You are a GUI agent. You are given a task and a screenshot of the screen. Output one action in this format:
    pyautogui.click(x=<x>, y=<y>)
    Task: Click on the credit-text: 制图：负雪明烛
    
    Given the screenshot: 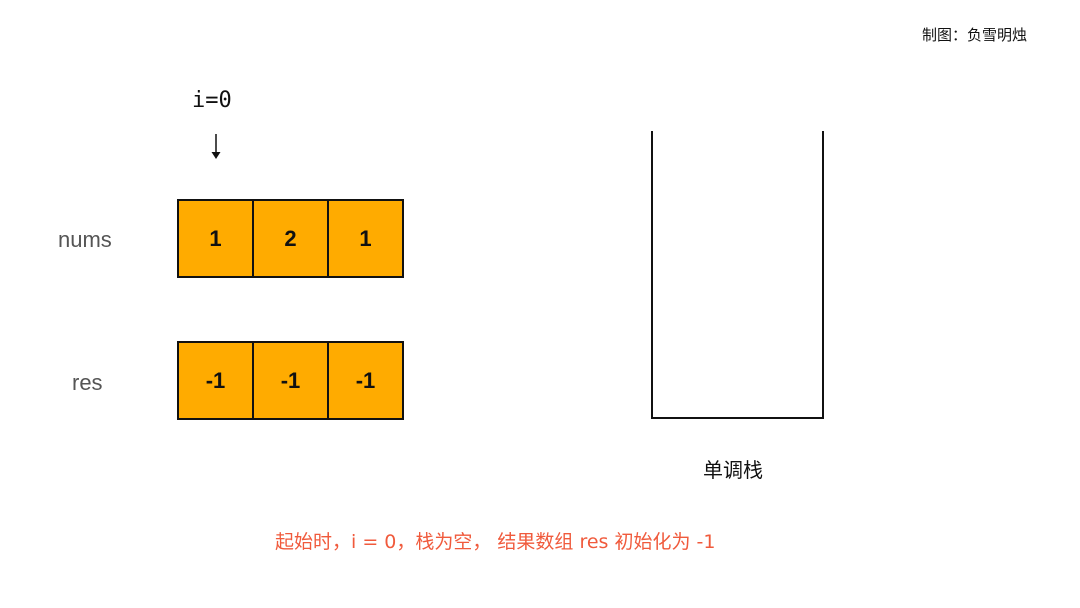 What is the action you would take?
    pyautogui.click(x=975, y=35)
    